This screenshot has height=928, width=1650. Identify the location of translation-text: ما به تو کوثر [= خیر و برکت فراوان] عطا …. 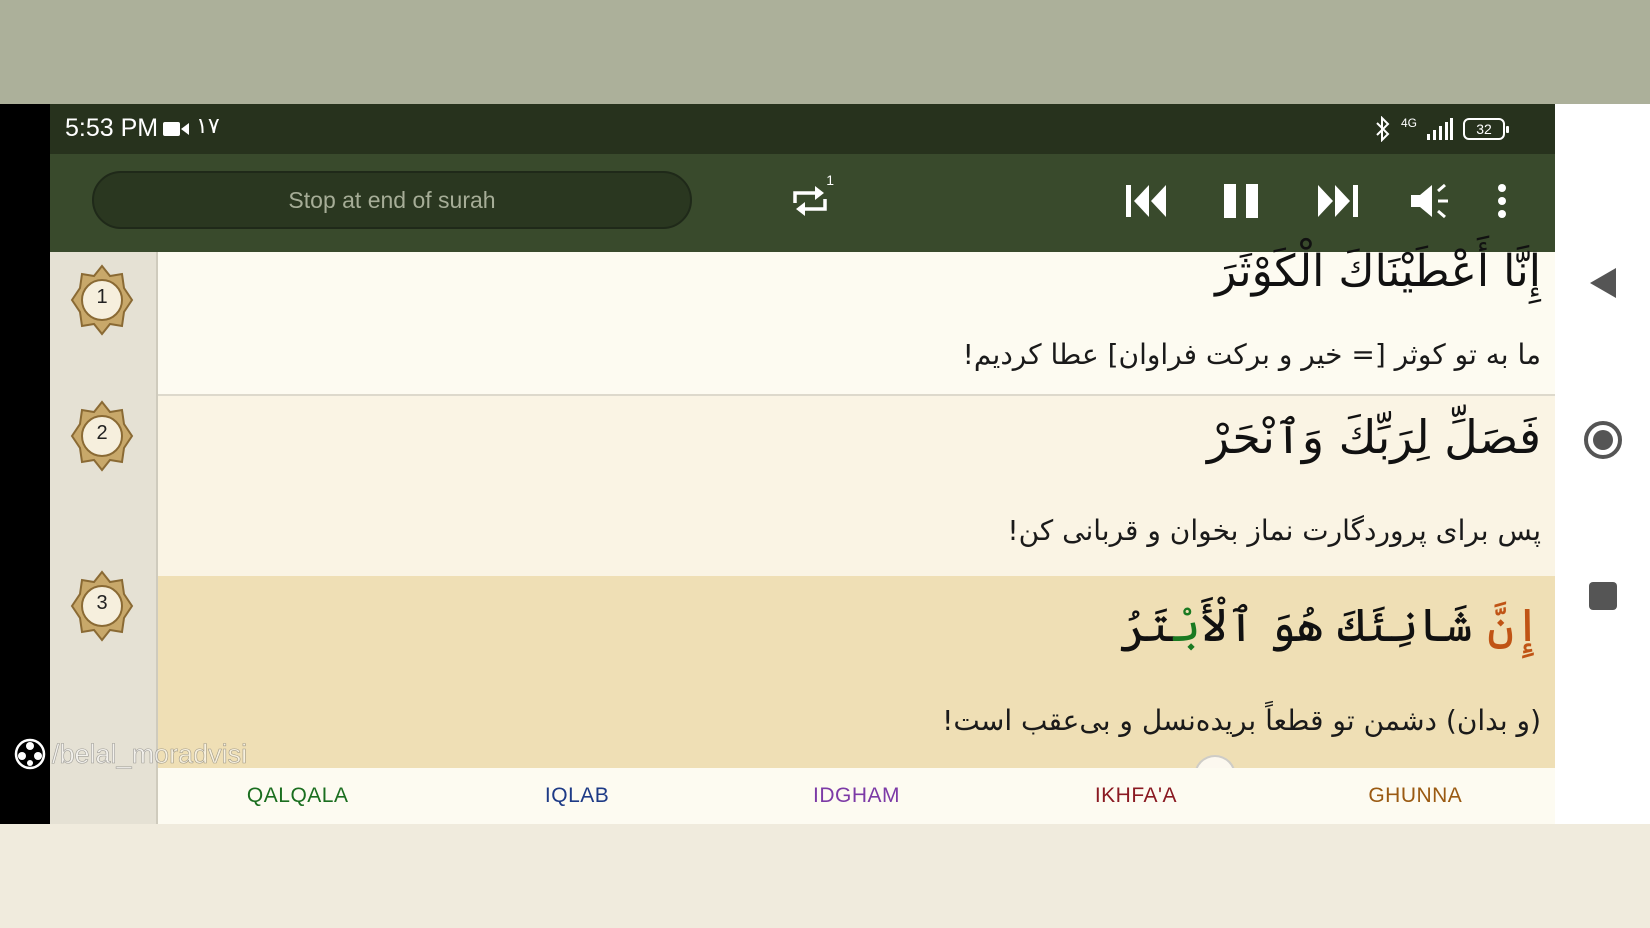
(1251, 354).